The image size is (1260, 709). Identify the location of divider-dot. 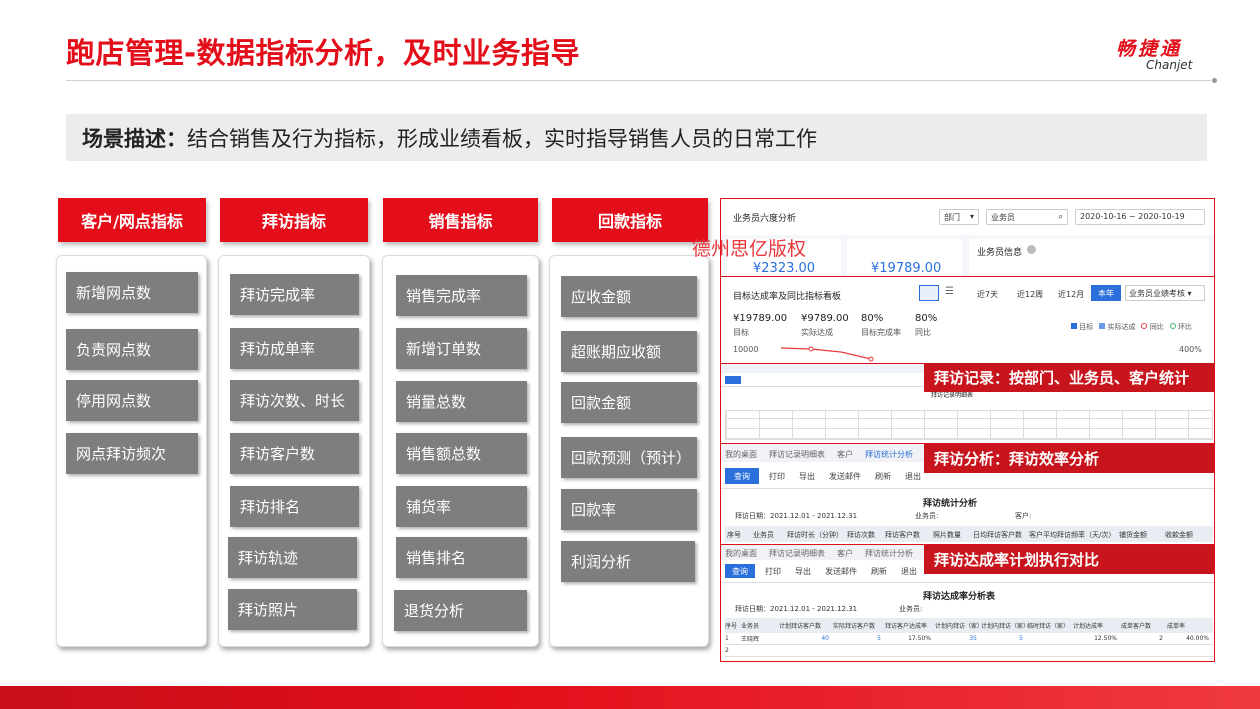
(1214, 80).